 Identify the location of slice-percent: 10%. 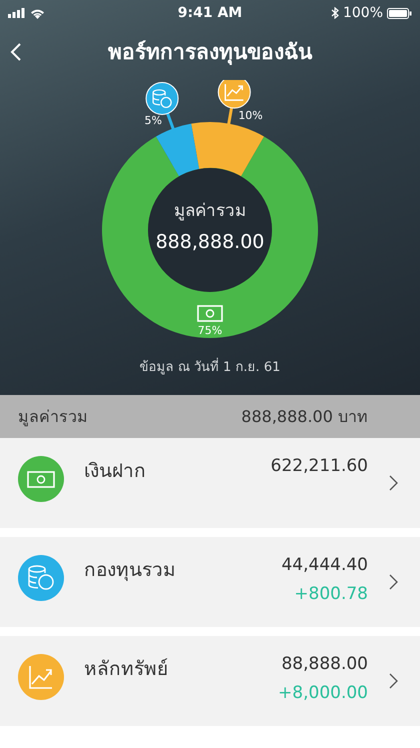
(250, 115).